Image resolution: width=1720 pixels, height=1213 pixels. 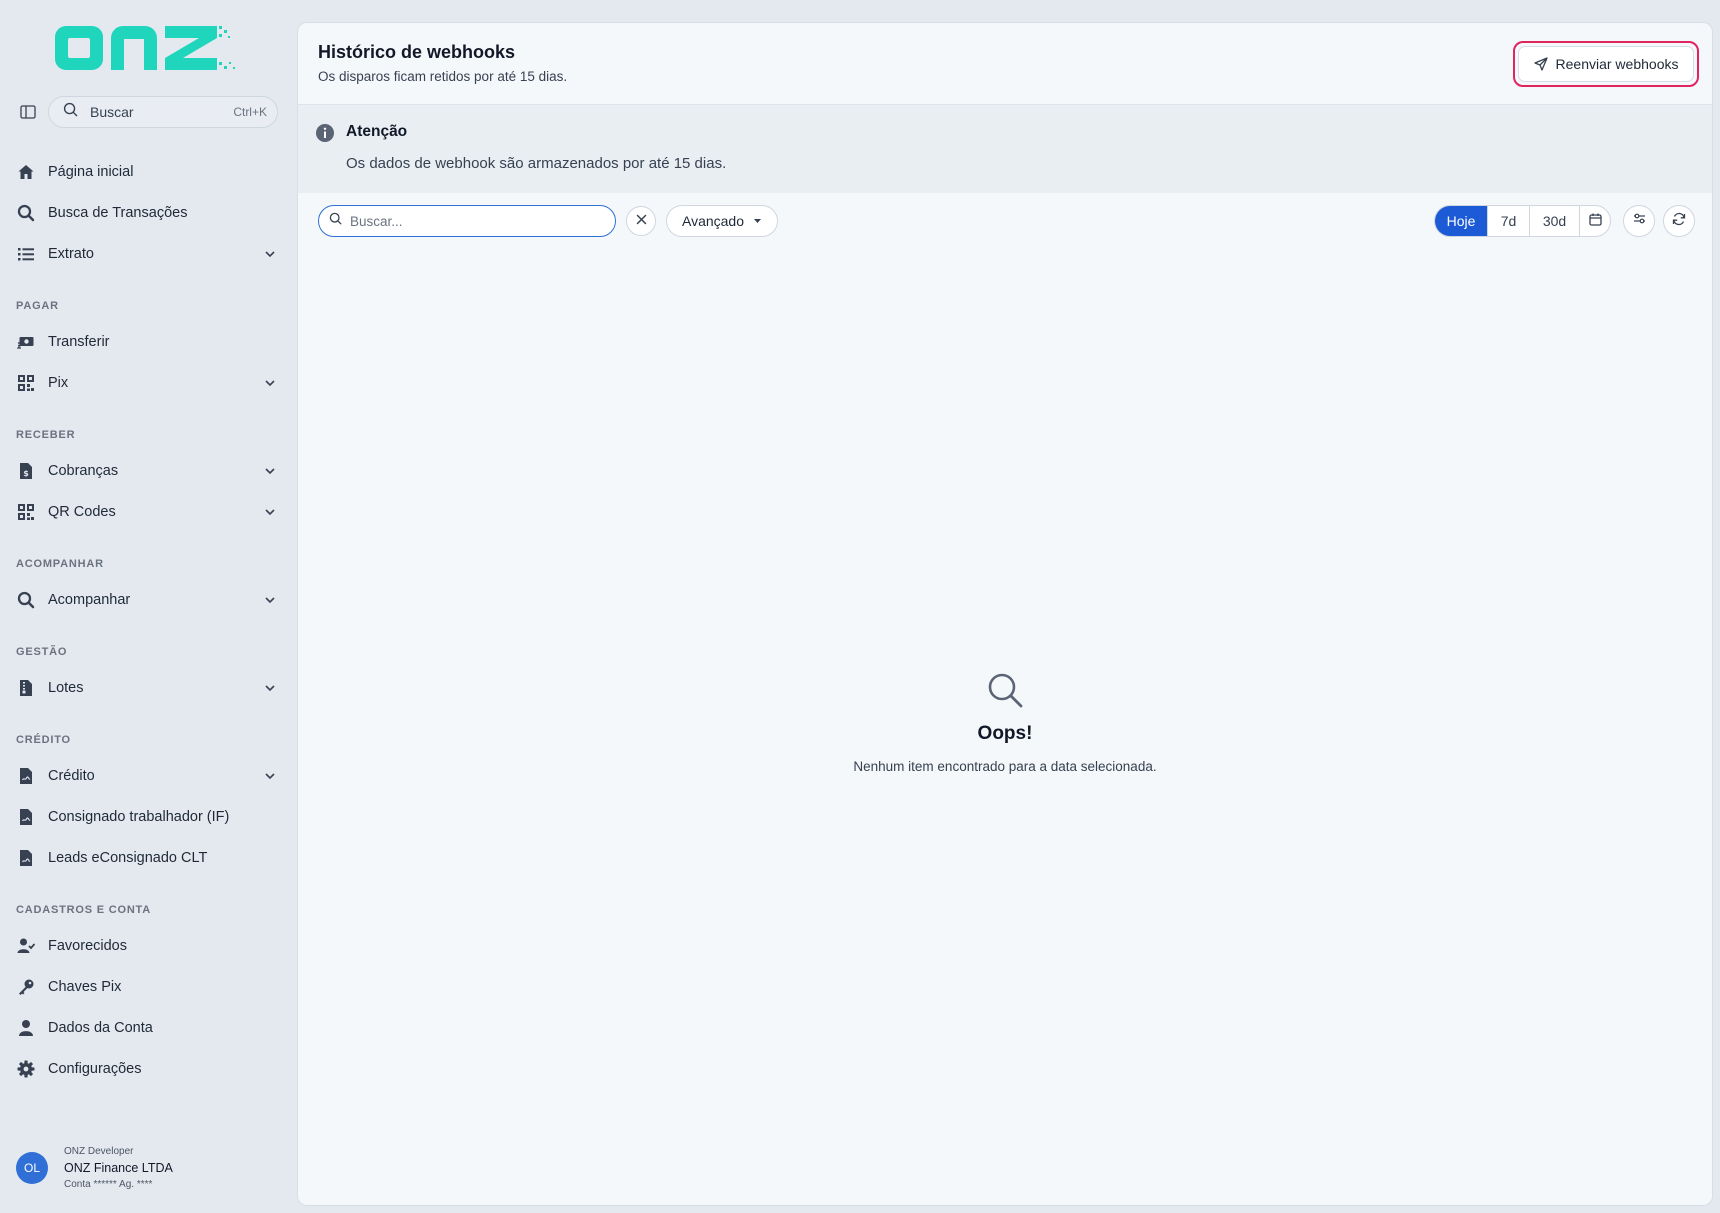 What do you see at coordinates (1555, 221) in the screenshot?
I see `range-30d-button: 30d` at bounding box center [1555, 221].